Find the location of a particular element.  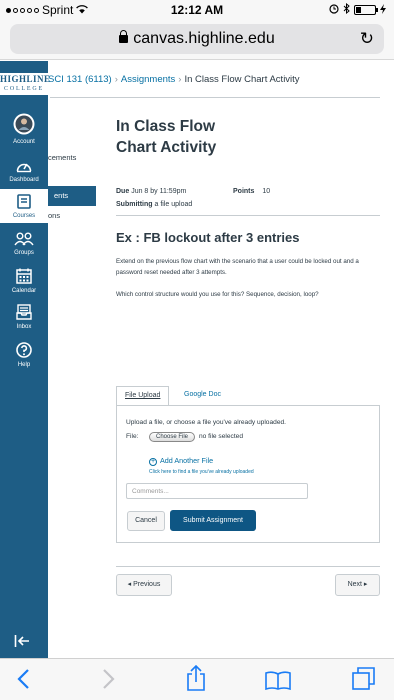

collapse-nav-icon is located at coordinates (22, 643).